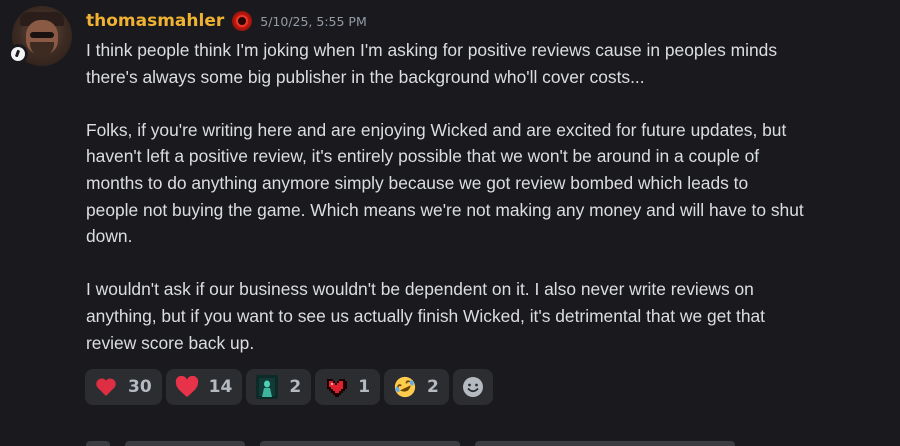 Image resolution: width=900 pixels, height=446 pixels. What do you see at coordinates (170, 342) in the screenshot?
I see `message-line: review score back up.` at bounding box center [170, 342].